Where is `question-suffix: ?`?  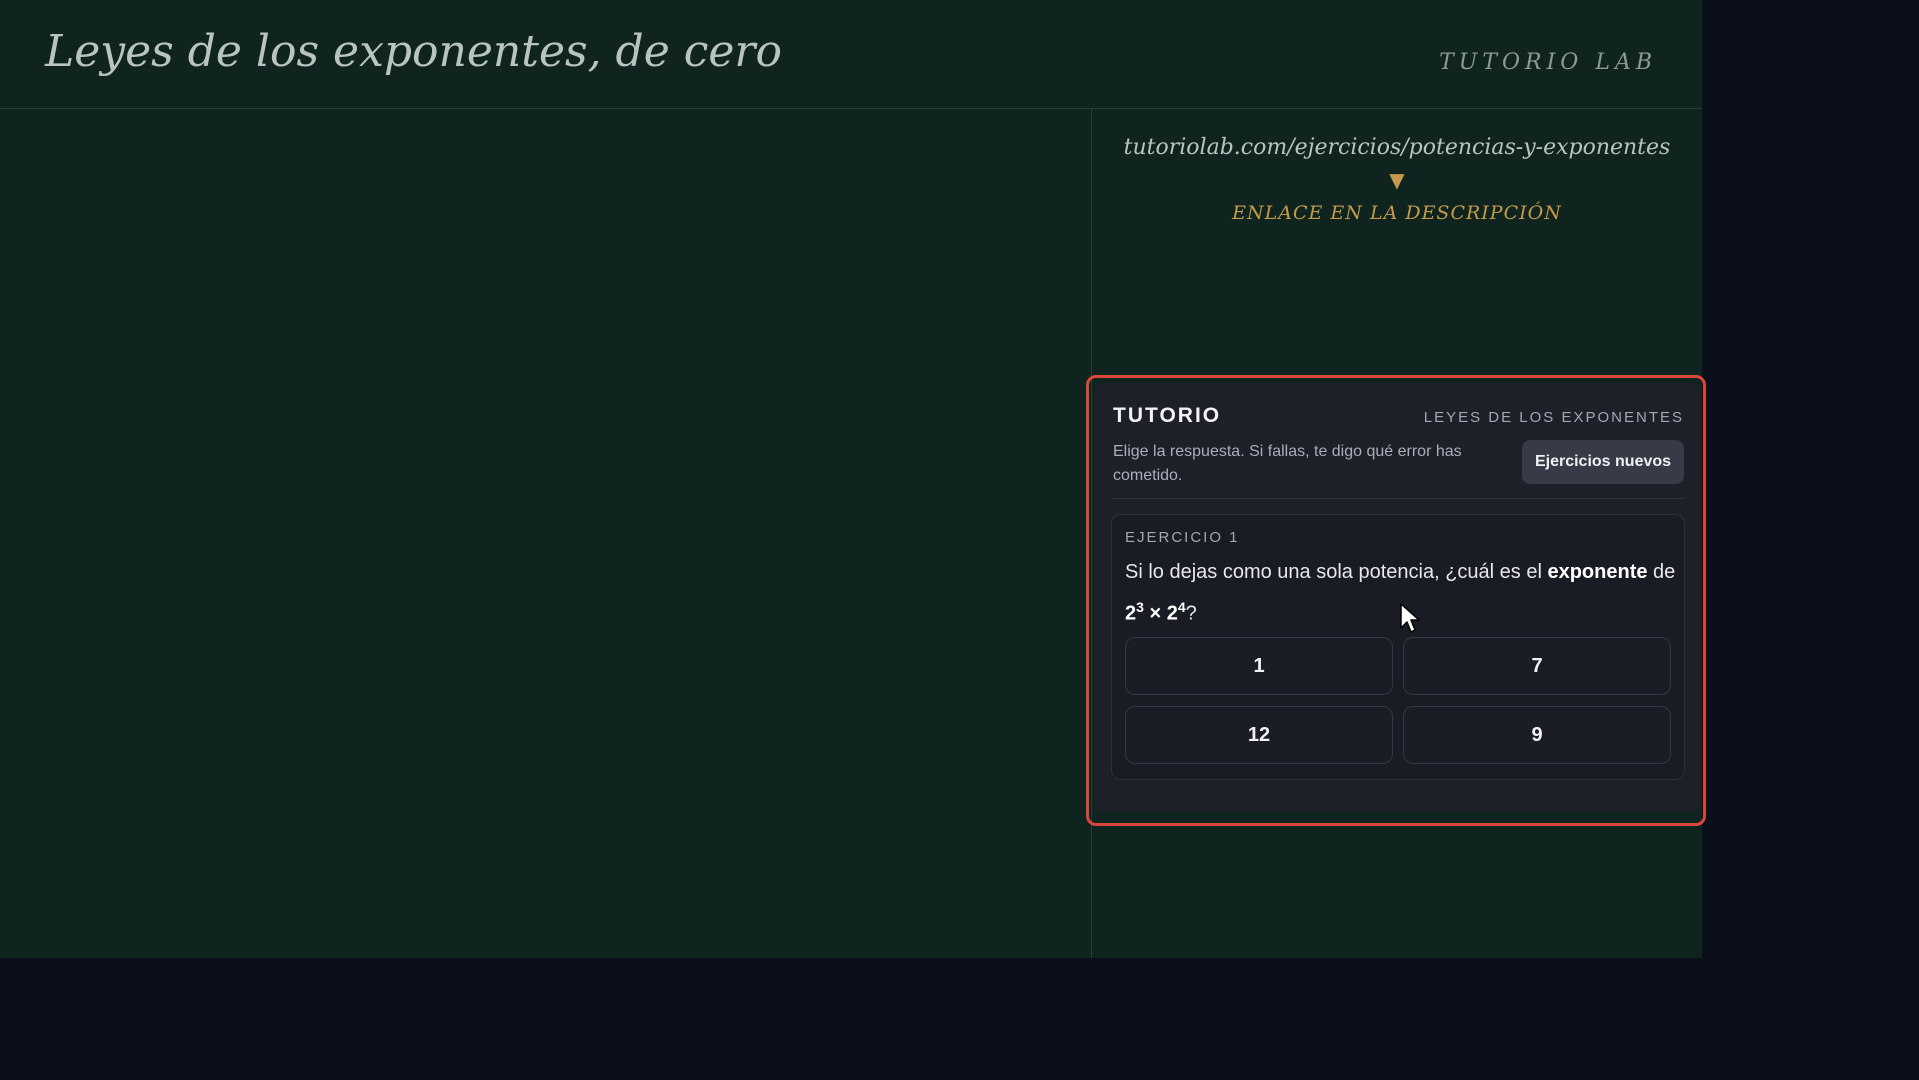
question-suffix: ? is located at coordinates (1191, 613).